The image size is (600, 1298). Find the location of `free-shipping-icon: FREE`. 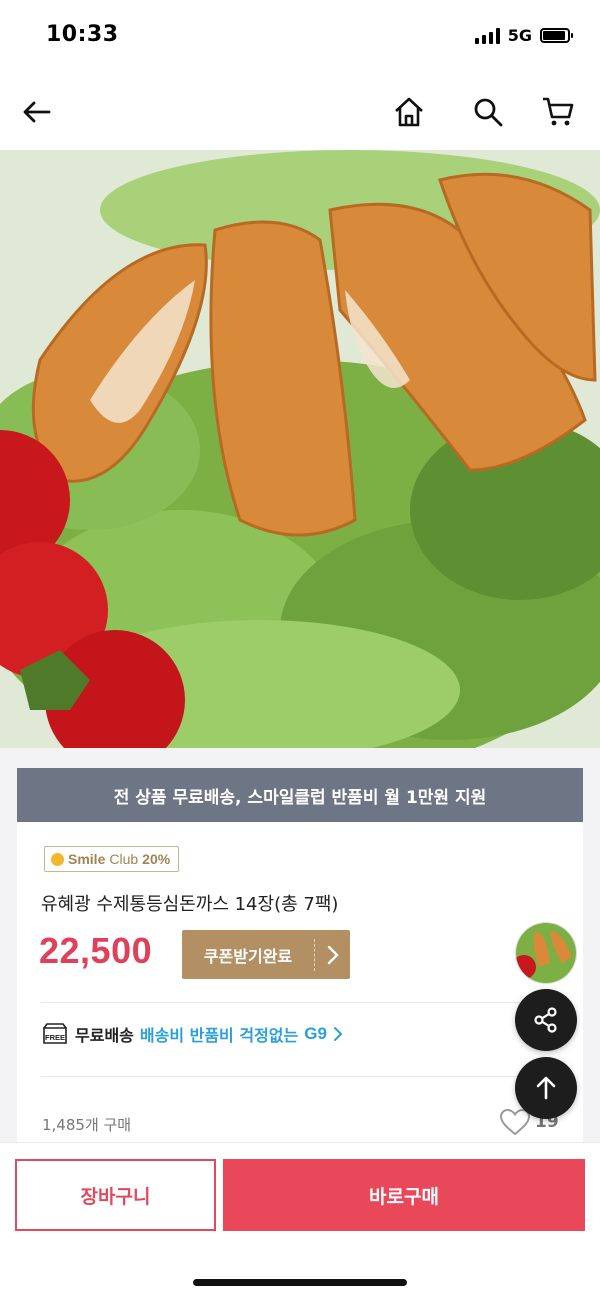

free-shipping-icon: FREE is located at coordinates (55, 1033).